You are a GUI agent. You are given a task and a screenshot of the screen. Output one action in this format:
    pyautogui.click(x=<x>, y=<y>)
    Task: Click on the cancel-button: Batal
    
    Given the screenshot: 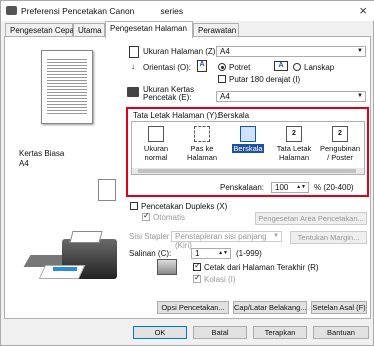 What is the action you would take?
    pyautogui.click(x=220, y=332)
    